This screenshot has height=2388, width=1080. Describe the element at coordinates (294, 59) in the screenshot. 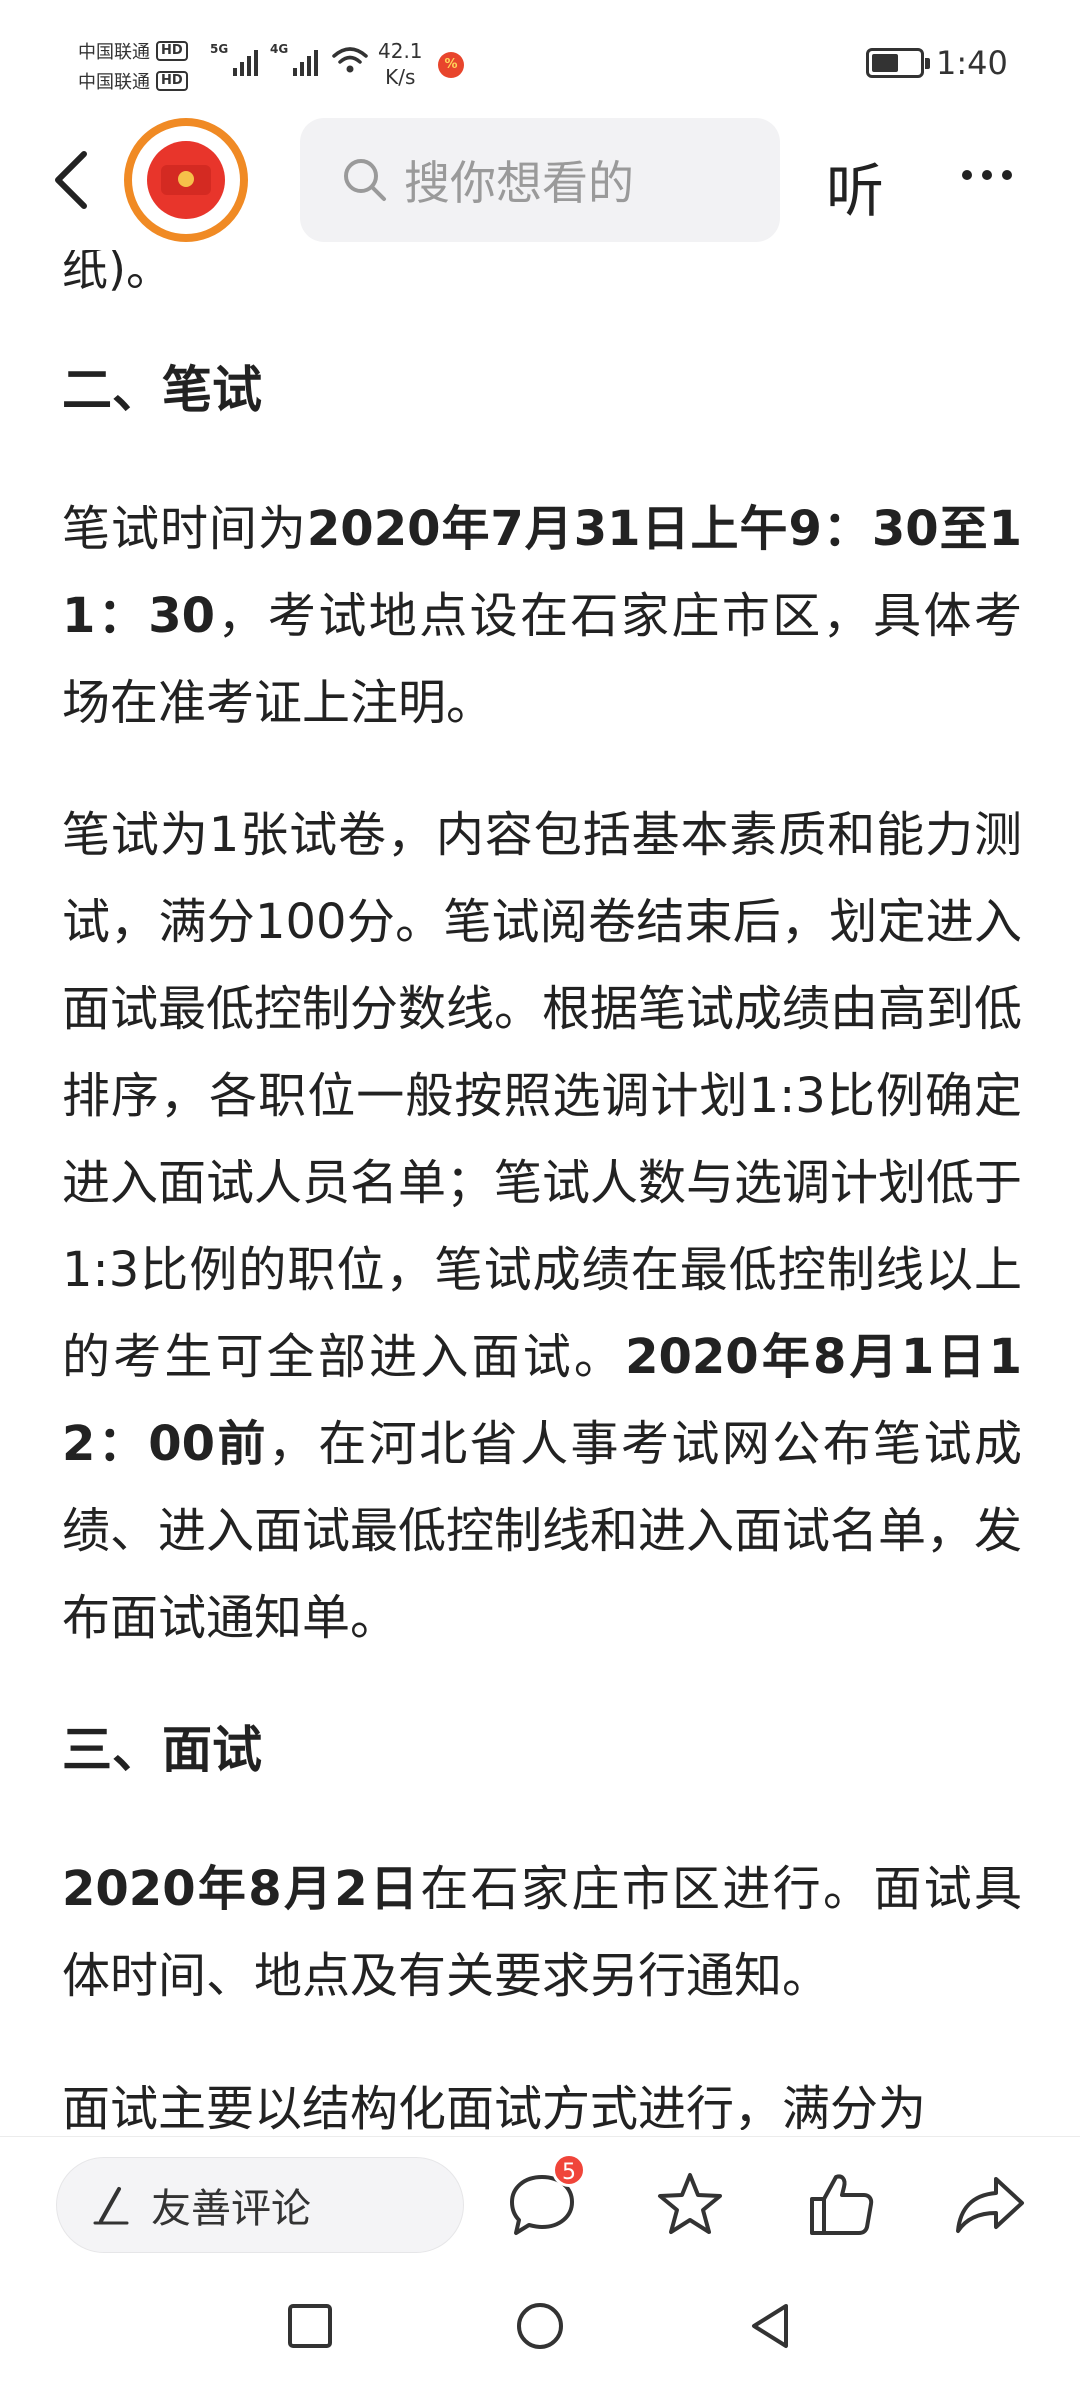

I see `signal-4g-icon: 4G` at that location.